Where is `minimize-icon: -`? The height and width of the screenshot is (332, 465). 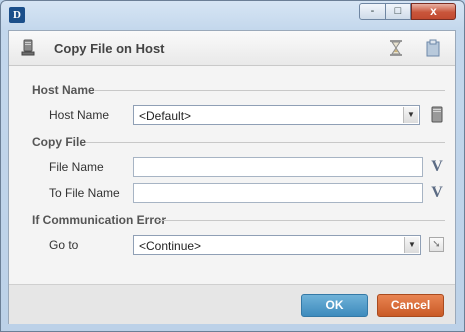
minimize-icon: - is located at coordinates (372, 11).